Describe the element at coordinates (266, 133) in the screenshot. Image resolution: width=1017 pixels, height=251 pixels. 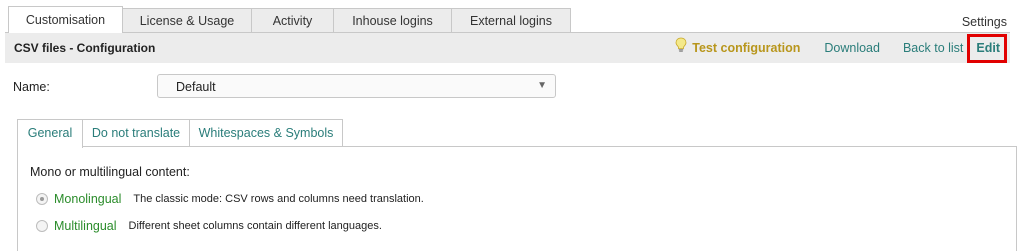
I see `tab-whitespaces-symbols: Whitespaces & Symbols` at that location.